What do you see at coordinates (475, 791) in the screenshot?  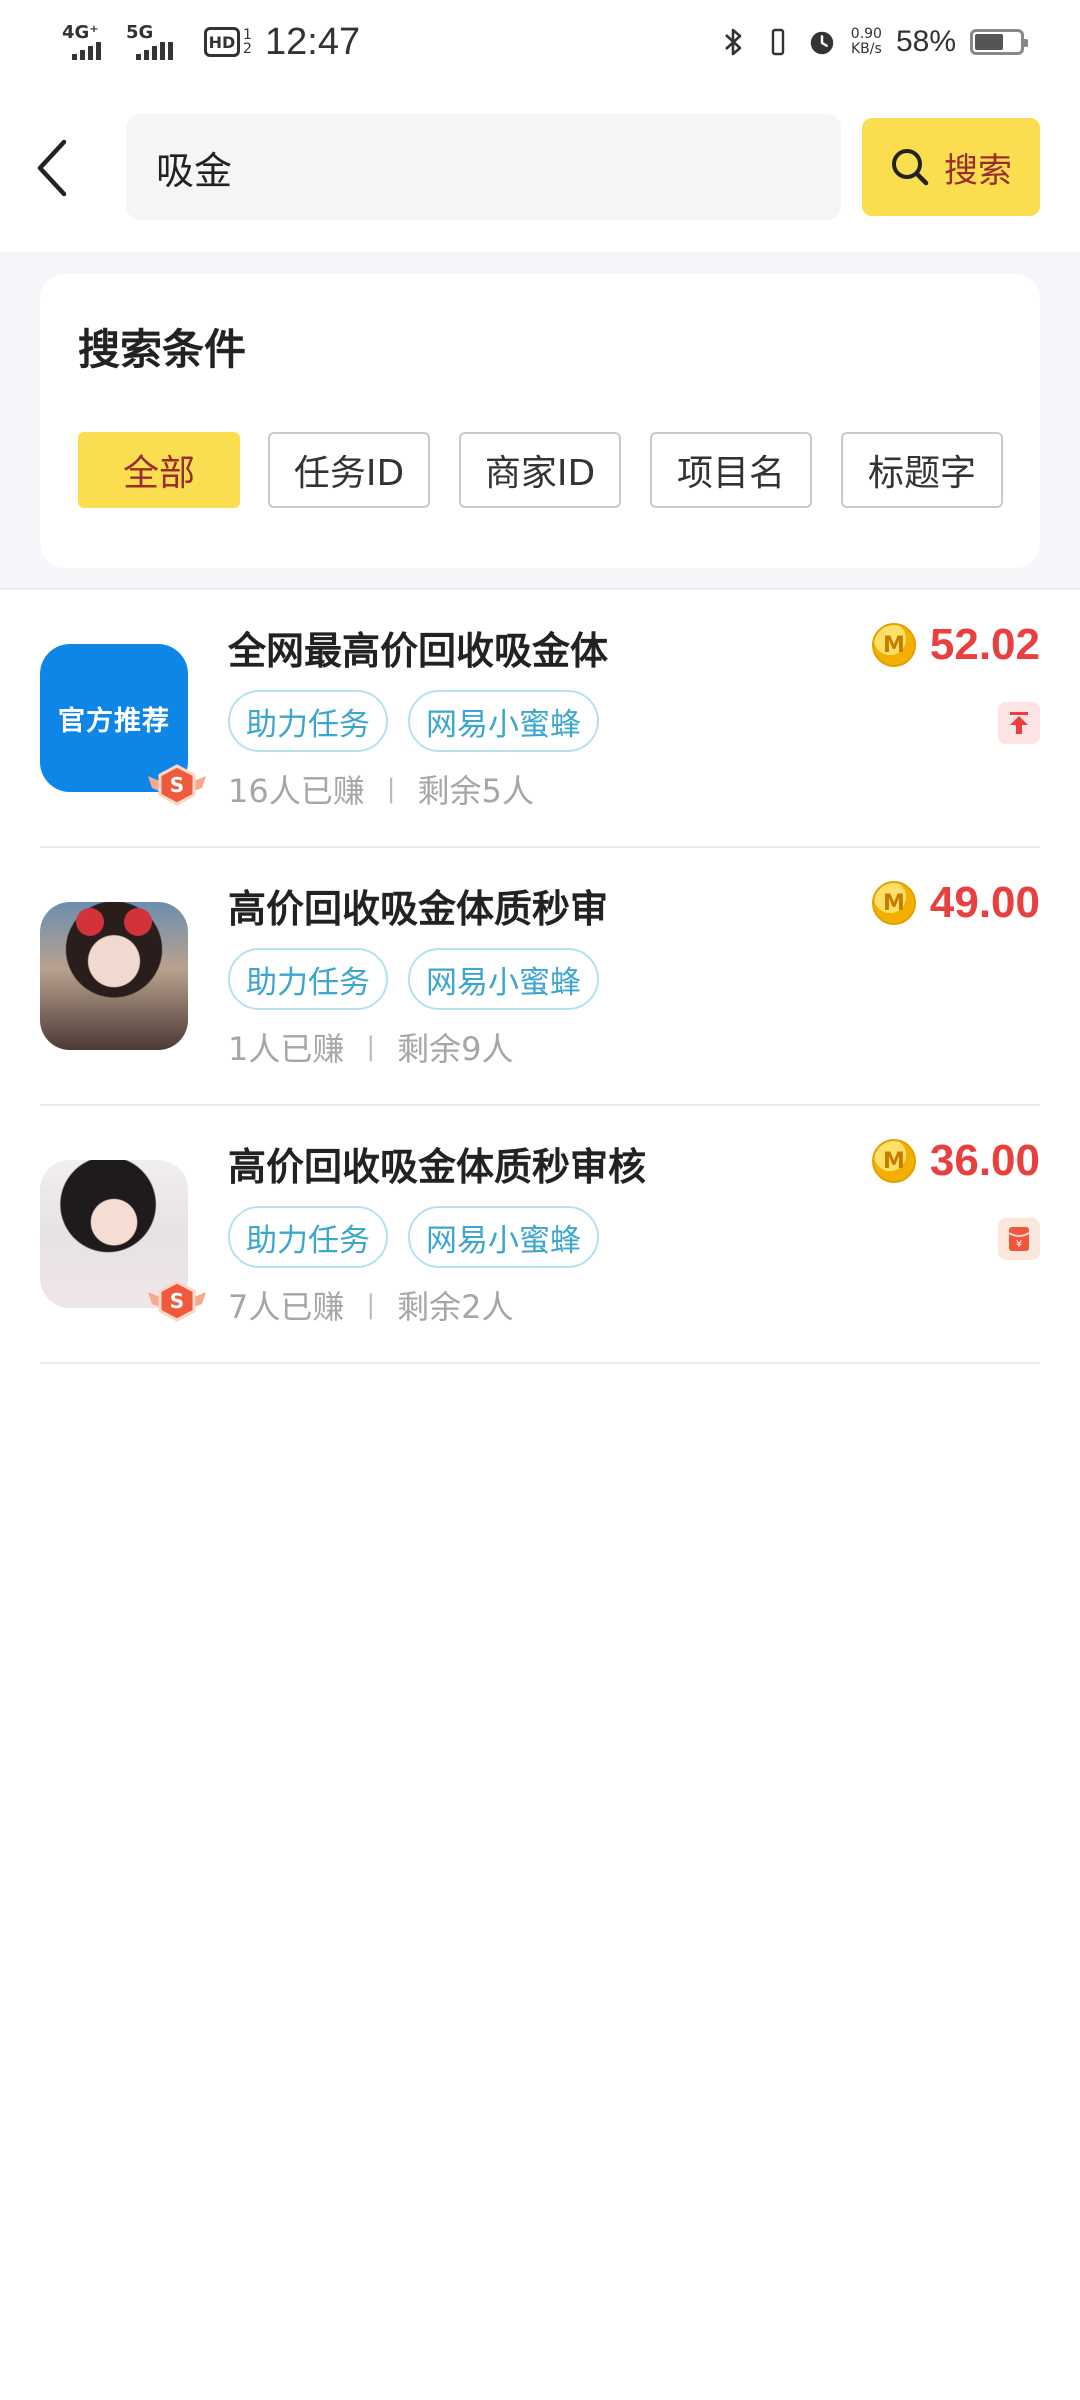 I see `remaining-count: 剩余5人` at bounding box center [475, 791].